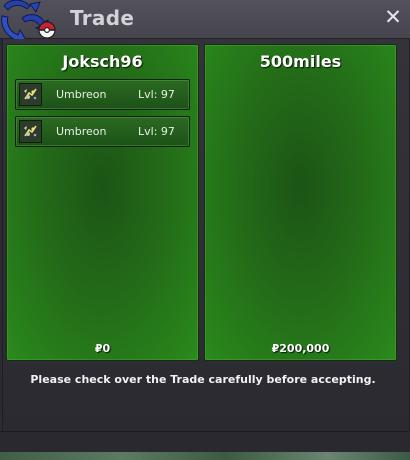 This screenshot has width=410, height=460. Describe the element at coordinates (102, 18) in the screenshot. I see `window-title: Trade` at that location.